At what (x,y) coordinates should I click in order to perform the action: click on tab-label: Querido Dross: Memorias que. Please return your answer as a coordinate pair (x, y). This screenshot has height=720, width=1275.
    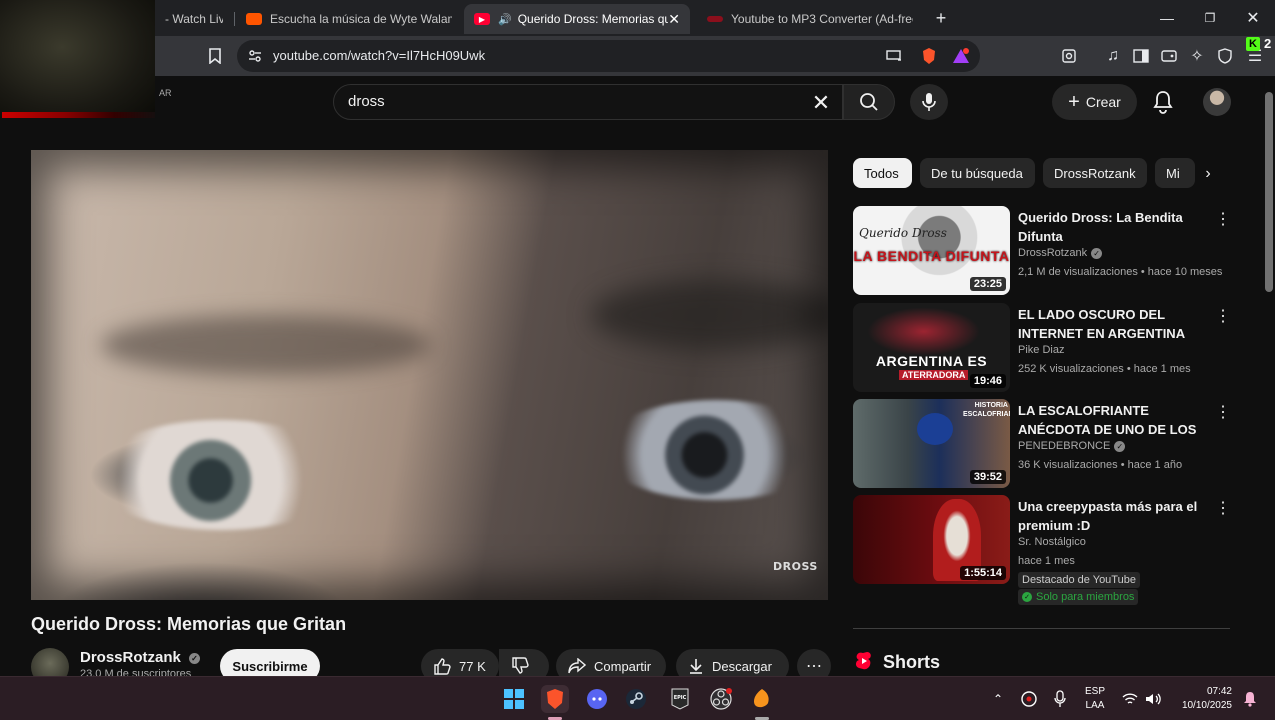
    Looking at the image, I should click on (592, 19).